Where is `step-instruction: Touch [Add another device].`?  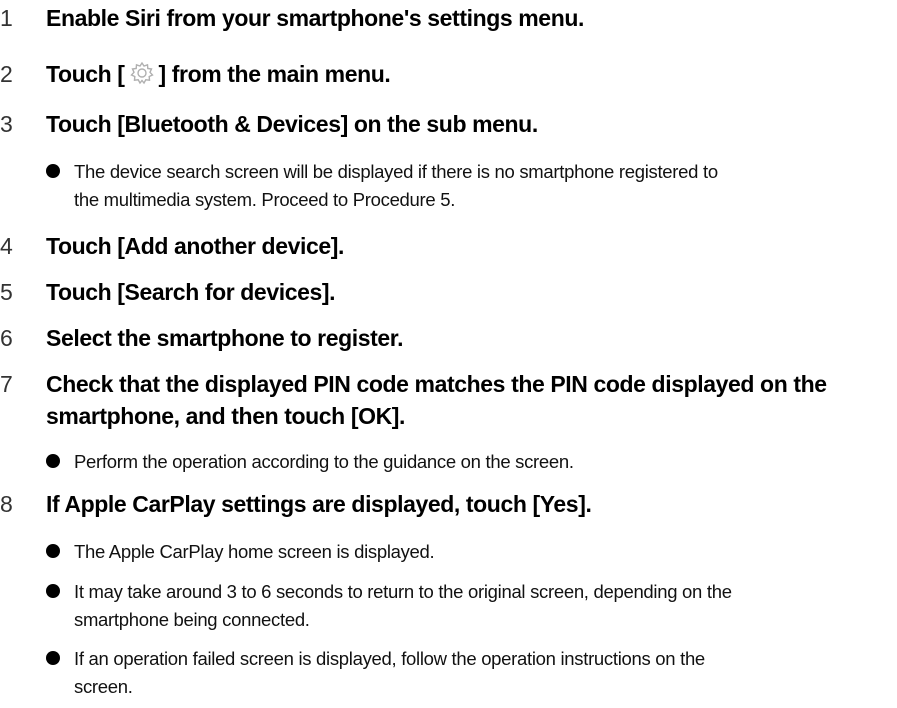
step-instruction: Touch [Add another device]. is located at coordinates (195, 246).